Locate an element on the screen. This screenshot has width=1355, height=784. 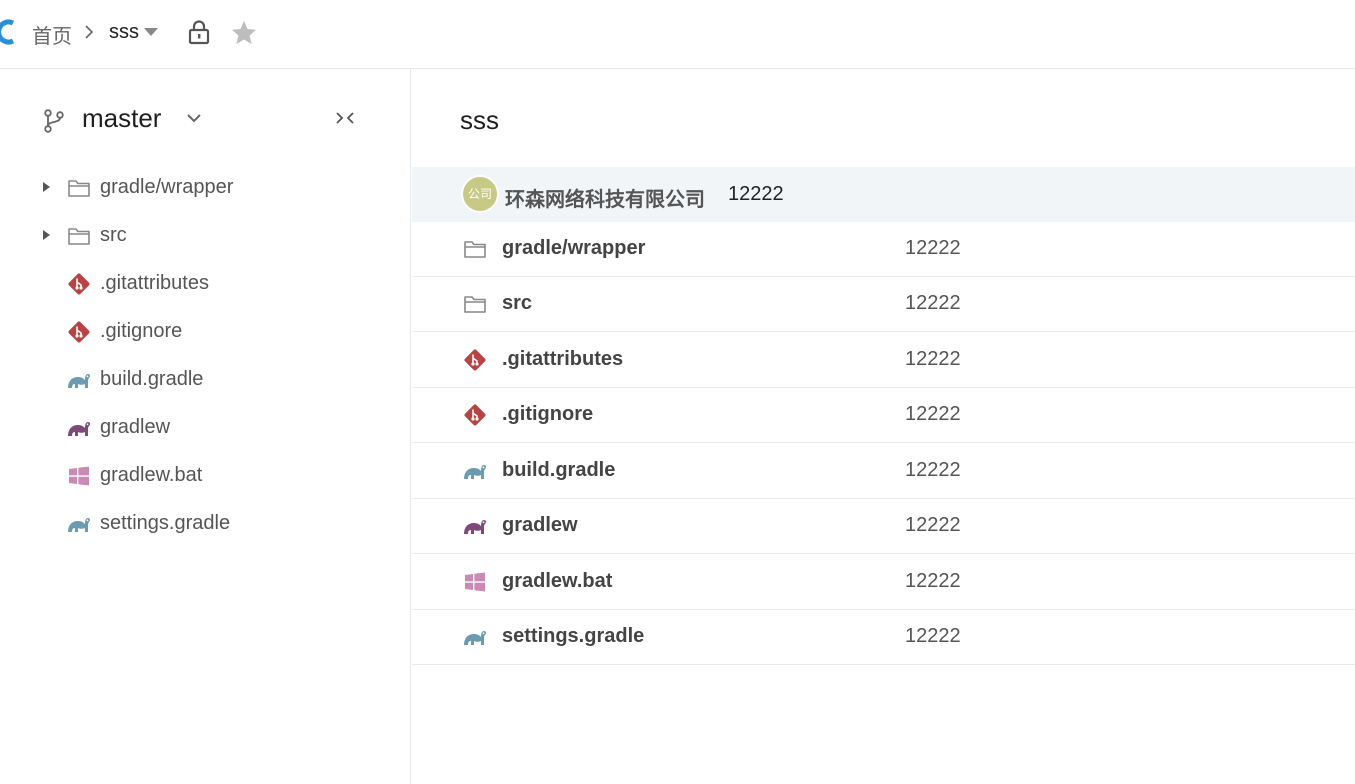
tree-item-label: .gitignore is located at coordinates (141, 331).